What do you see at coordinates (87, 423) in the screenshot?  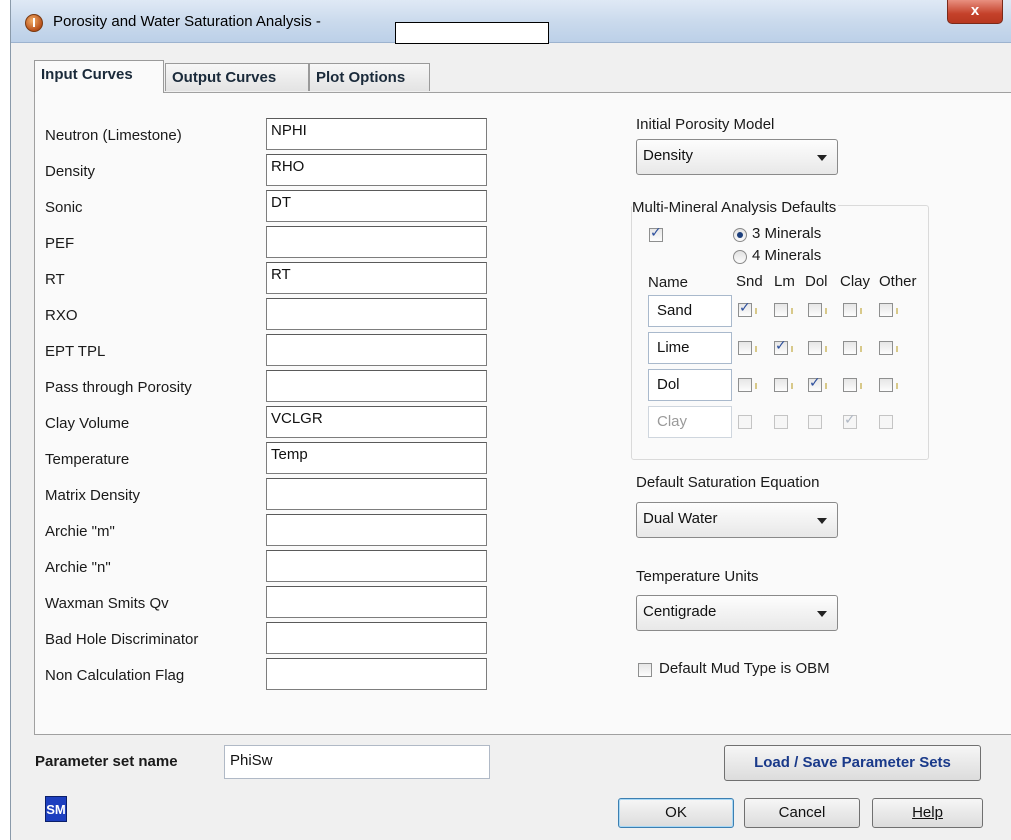 I see `curve-label-clay-volume: Clay Volume` at bounding box center [87, 423].